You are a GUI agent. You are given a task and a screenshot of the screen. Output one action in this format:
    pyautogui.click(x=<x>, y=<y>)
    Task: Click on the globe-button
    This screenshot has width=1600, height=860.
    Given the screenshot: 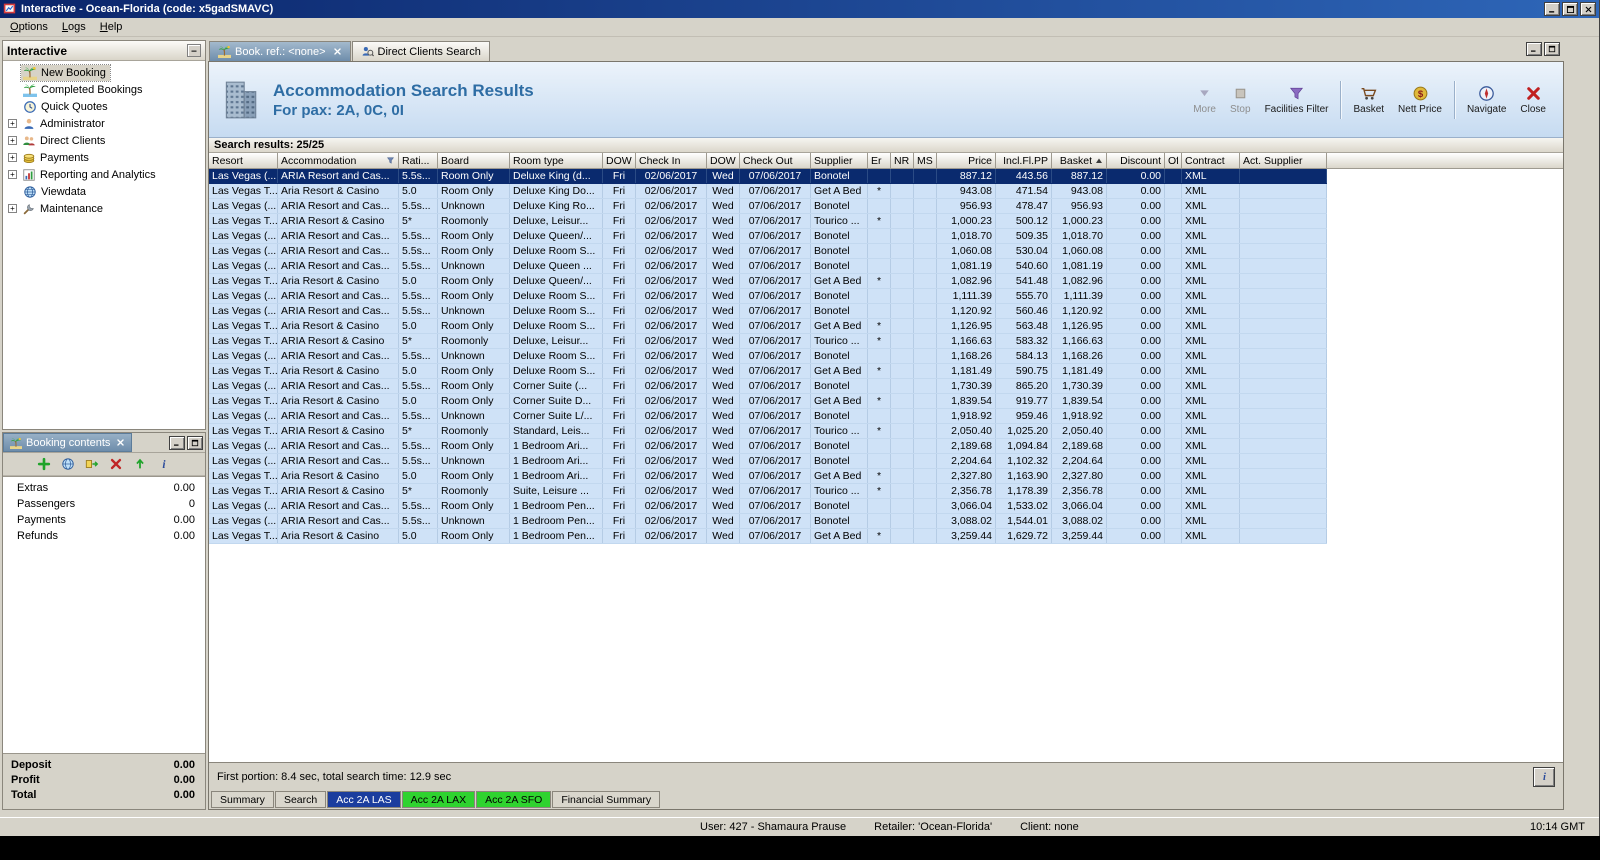 What is the action you would take?
    pyautogui.click(x=68, y=464)
    